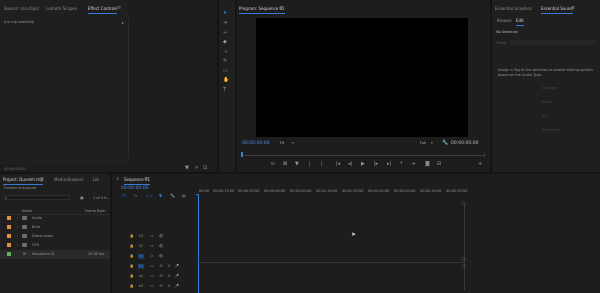 This screenshot has width=600, height=293. What do you see at coordinates (82, 197) in the screenshot?
I see `new-bin-icon: ▣` at bounding box center [82, 197].